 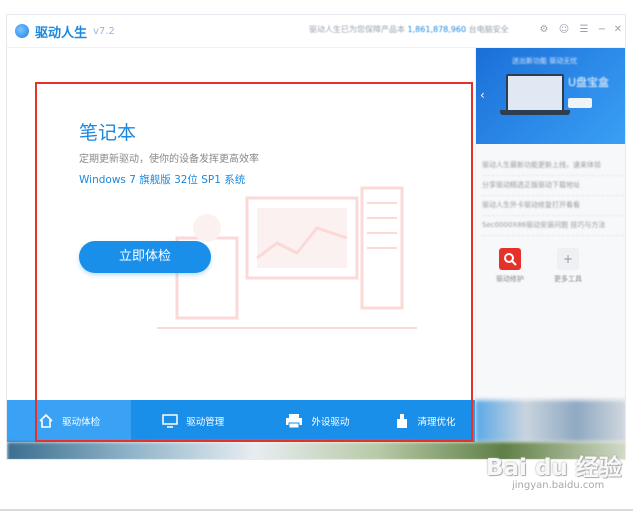 What do you see at coordinates (409, 29) in the screenshot?
I see `title-notice: 驱动人生已为您保障产品本 1,861,878,960 台电脑安全` at bounding box center [409, 29].